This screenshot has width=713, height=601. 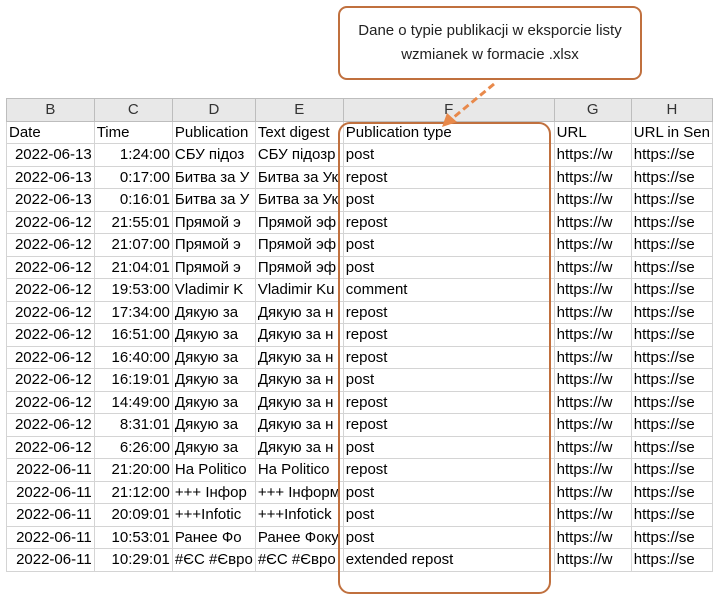 I want to click on table-cell: 1:24:00, so click(x=133, y=155).